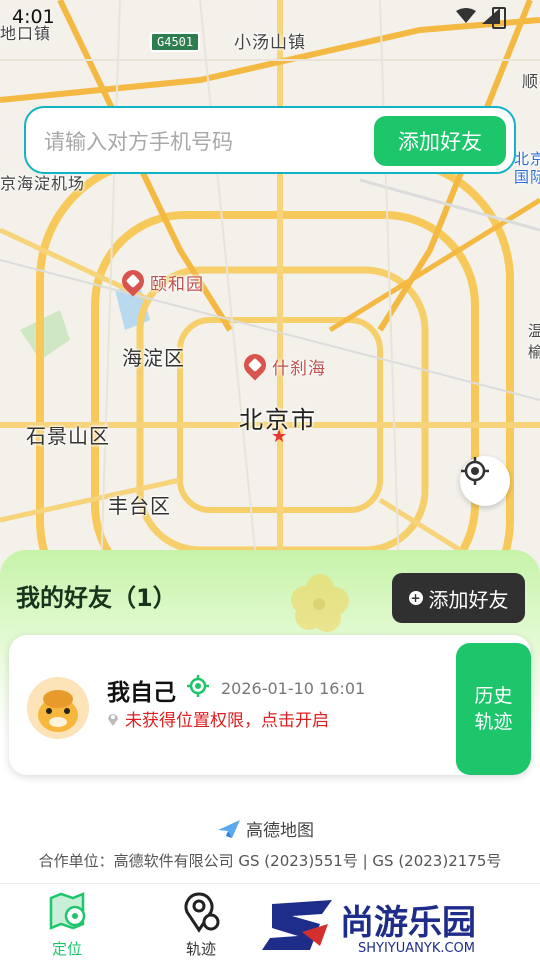  What do you see at coordinates (153, 358) in the screenshot?
I see `map-label-haidian: 海淀区` at bounding box center [153, 358].